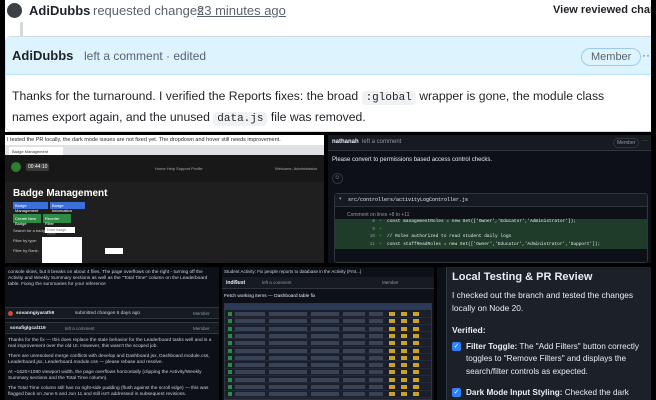  Describe the element at coordinates (145, 56) in the screenshot. I see `comment-meta: left a comment · edited` at that location.